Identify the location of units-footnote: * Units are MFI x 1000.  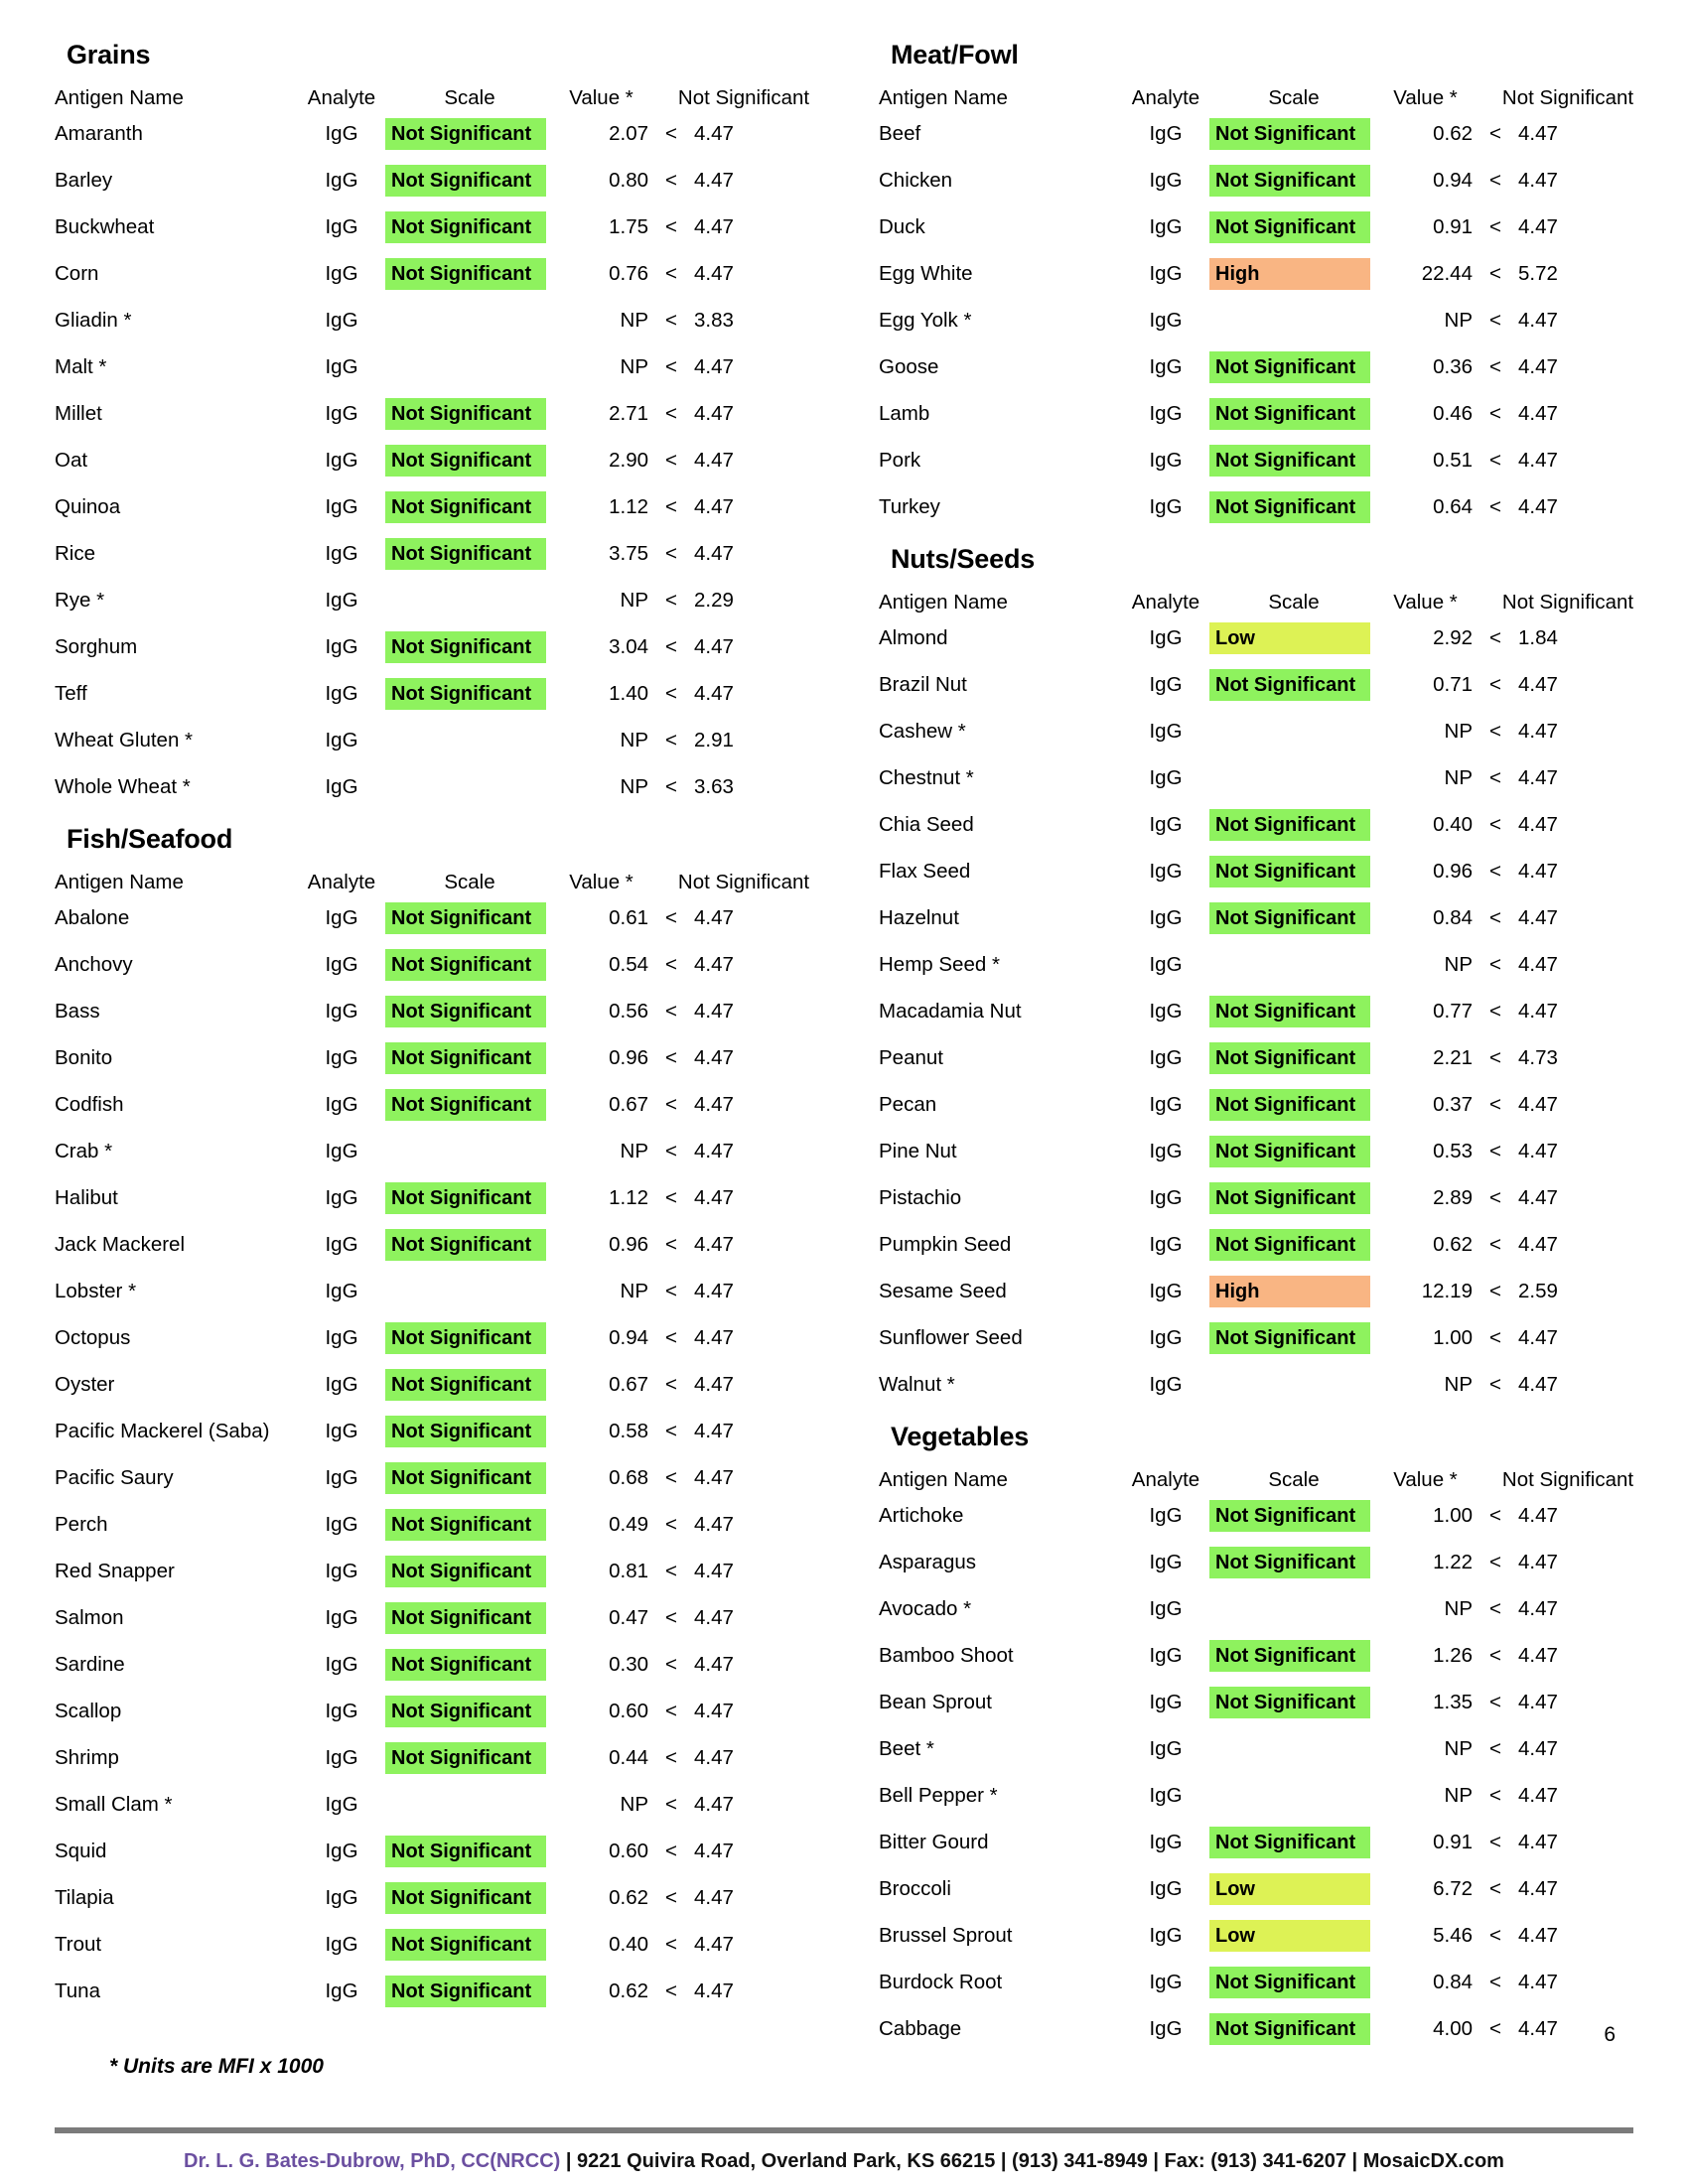
(216, 2066).